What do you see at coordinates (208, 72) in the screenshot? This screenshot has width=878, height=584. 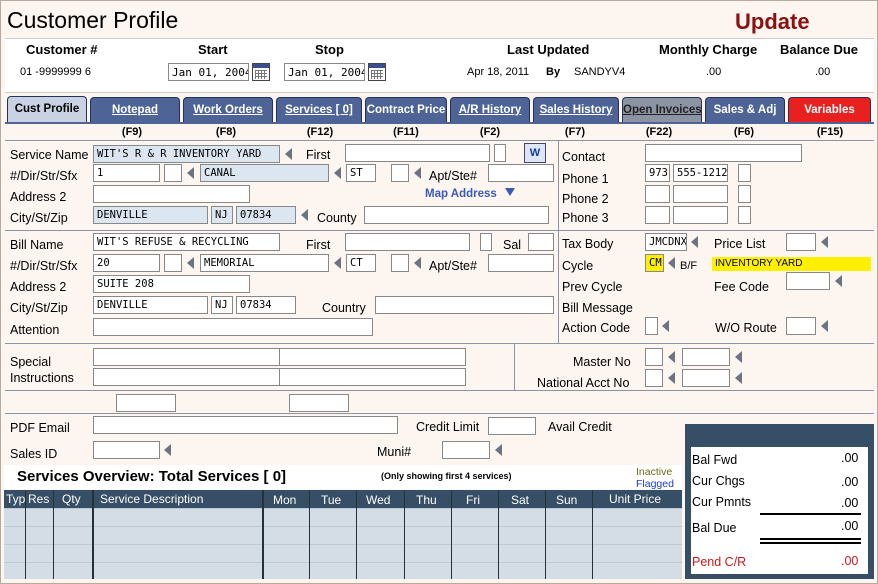 I see `start-date-field: Jan 01, 2004` at bounding box center [208, 72].